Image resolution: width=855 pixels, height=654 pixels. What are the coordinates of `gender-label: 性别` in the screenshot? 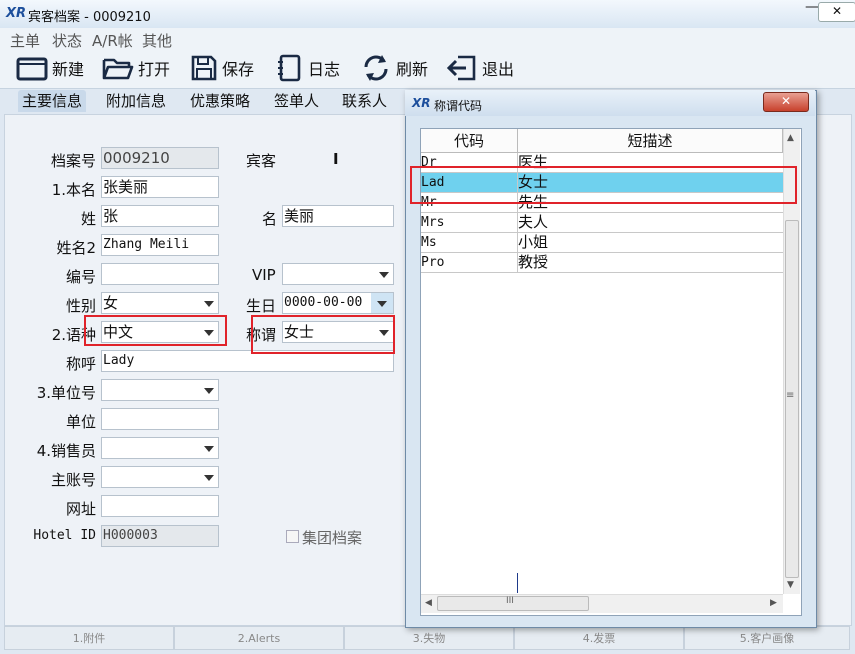 It's located at (80, 306).